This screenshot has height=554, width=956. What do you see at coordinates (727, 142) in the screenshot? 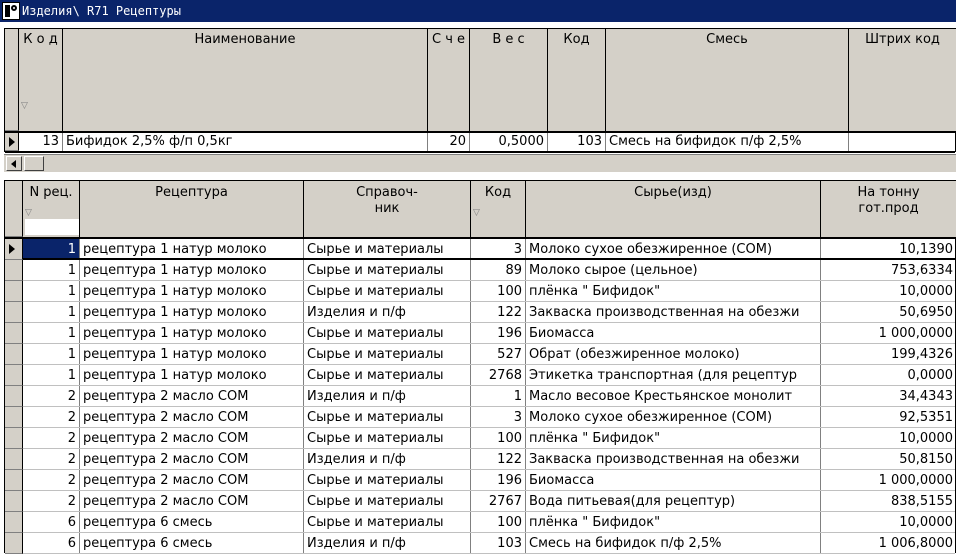
I see `top-grid-cell: Смесь на бифидок п/ф 2,5%` at bounding box center [727, 142].